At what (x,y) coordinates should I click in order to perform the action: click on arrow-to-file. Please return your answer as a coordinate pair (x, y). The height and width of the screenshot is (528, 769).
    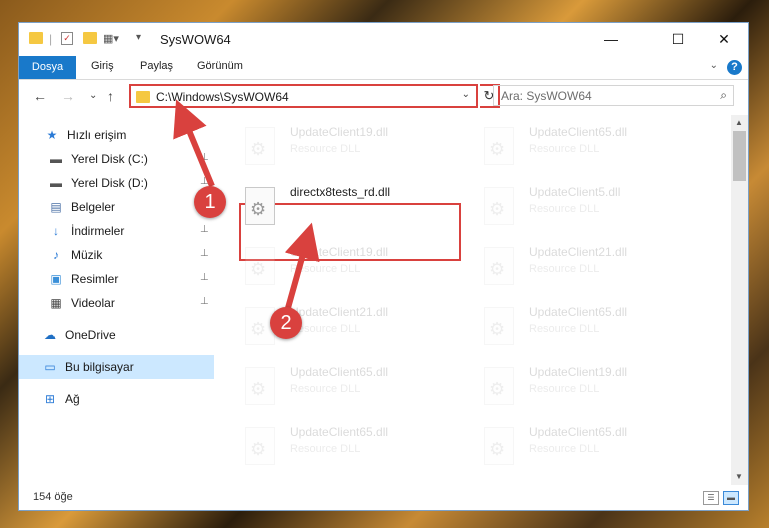
    Looking at the image, I should click on (302, 265).